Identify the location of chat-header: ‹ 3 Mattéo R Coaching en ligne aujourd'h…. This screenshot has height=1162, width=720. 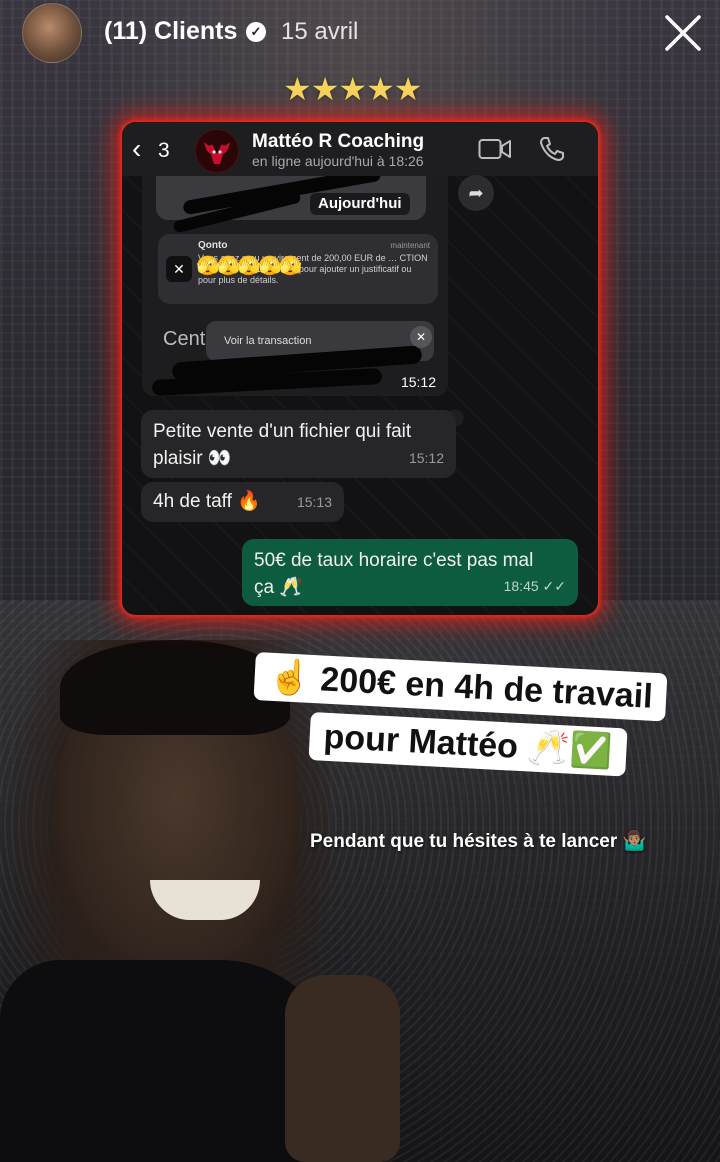
(360, 149).